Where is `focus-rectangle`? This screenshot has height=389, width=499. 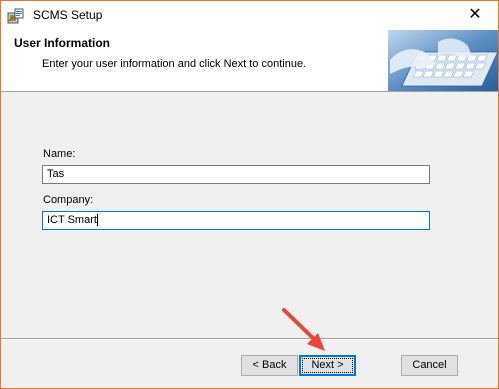 focus-rectangle is located at coordinates (327, 365).